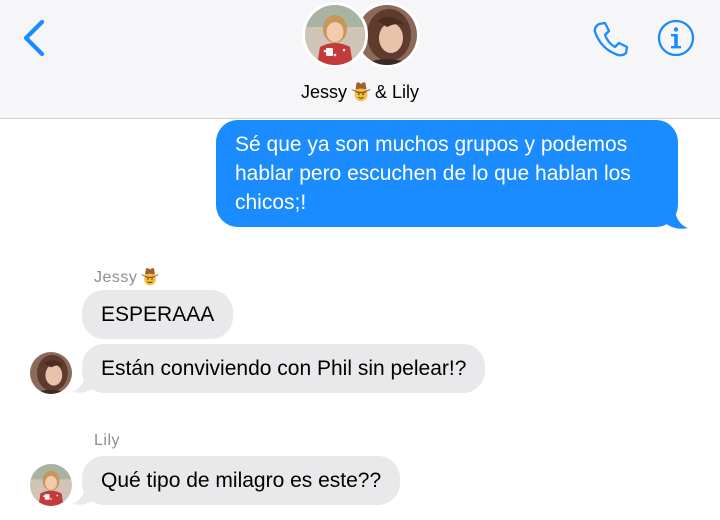 The height and width of the screenshot is (520, 720). What do you see at coordinates (158, 314) in the screenshot?
I see `incoming-message: ESPERAAA` at bounding box center [158, 314].